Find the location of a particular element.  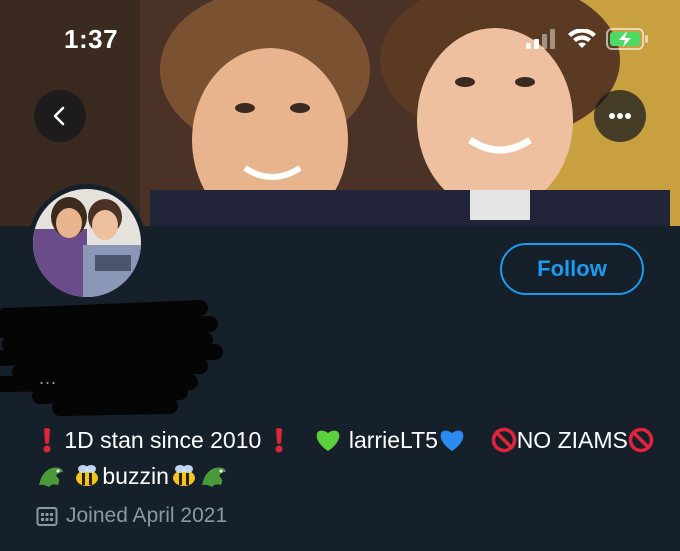

redacted-name-scribble is located at coordinates (111, 358).